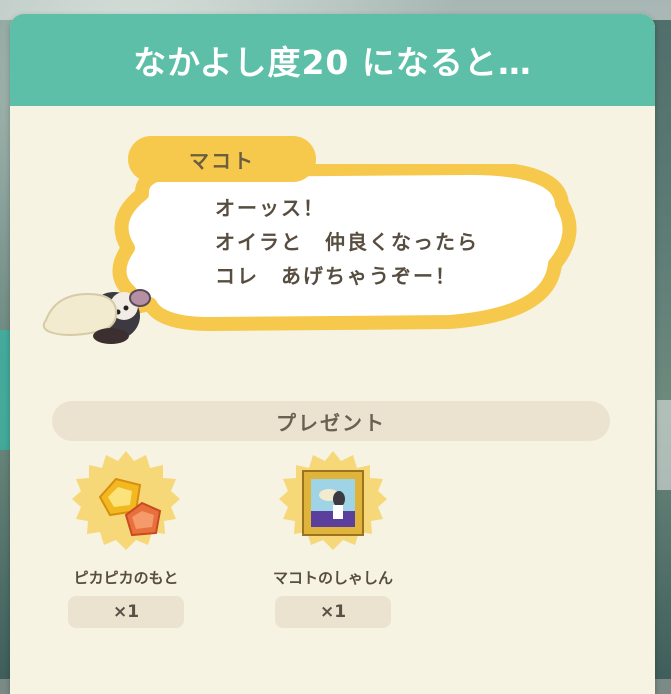 The image size is (671, 694). Describe the element at coordinates (333, 500) in the screenshot. I see `framed-photo-icon` at that location.